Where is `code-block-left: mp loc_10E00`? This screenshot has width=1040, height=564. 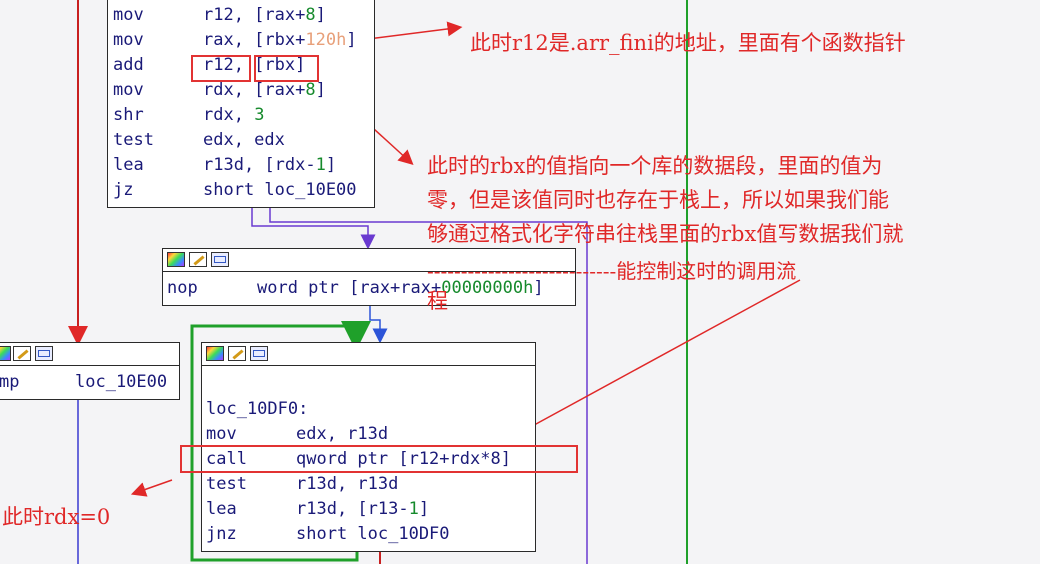 code-block-left: mp loc_10E00 is located at coordinates (90, 371).